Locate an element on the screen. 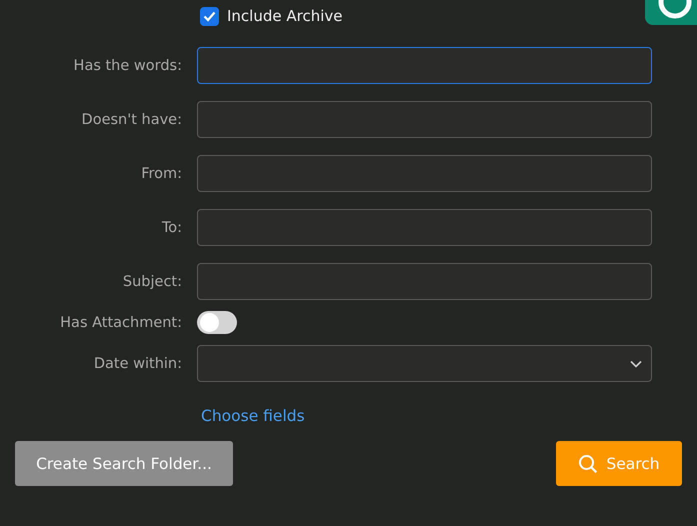 Image resolution: width=697 pixels, height=526 pixels. app-logo-icon is located at coordinates (671, 12).